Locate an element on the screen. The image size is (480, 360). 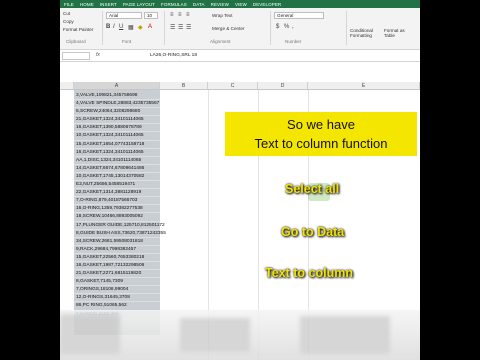
tab-formulas: FORMULAS is located at coordinates (174, 4).